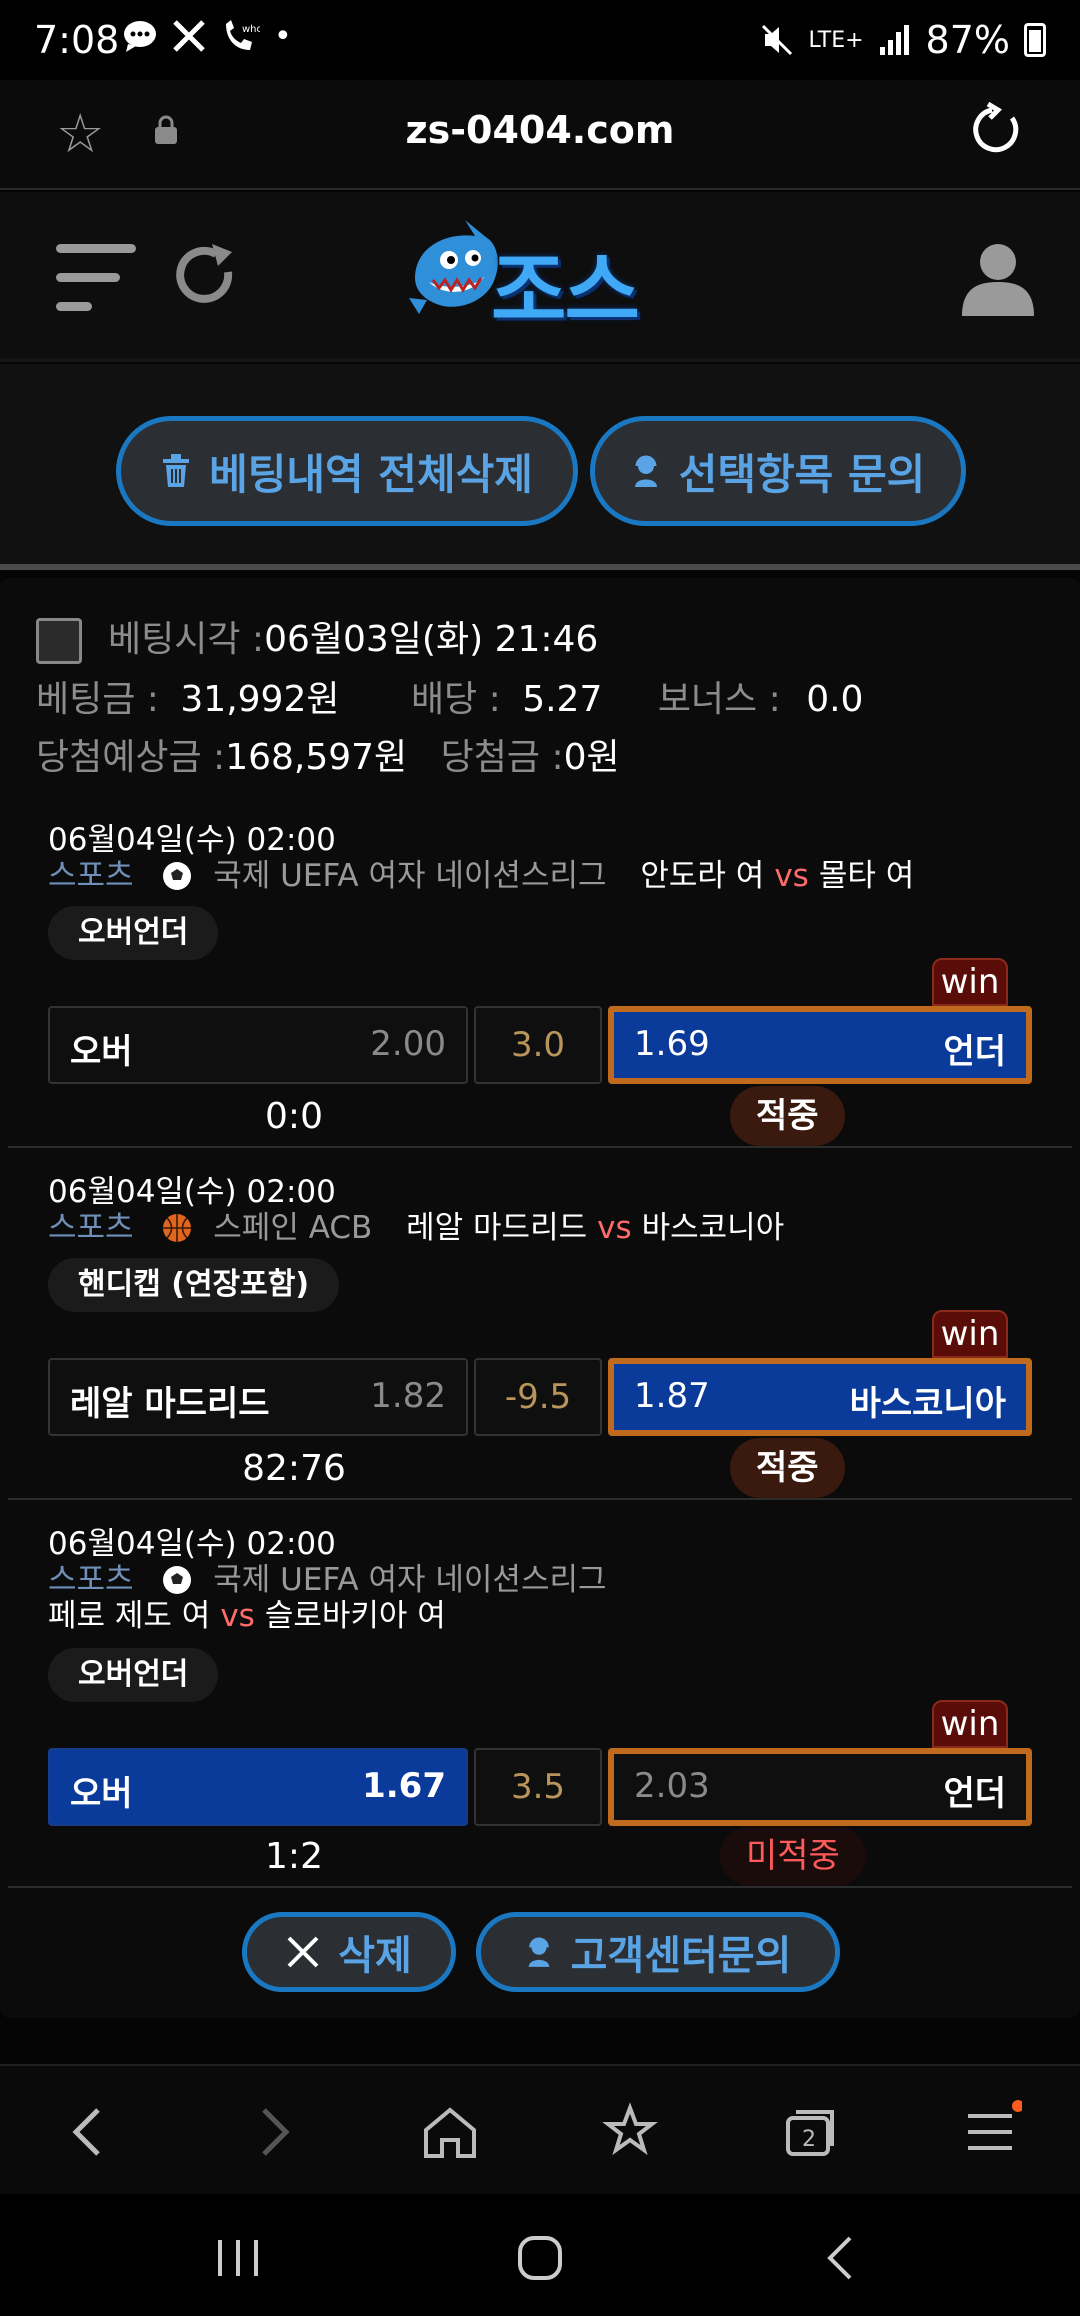 The image size is (1080, 2316). Describe the element at coordinates (294, 1856) in the screenshot. I see `match-score: 1:2` at that location.